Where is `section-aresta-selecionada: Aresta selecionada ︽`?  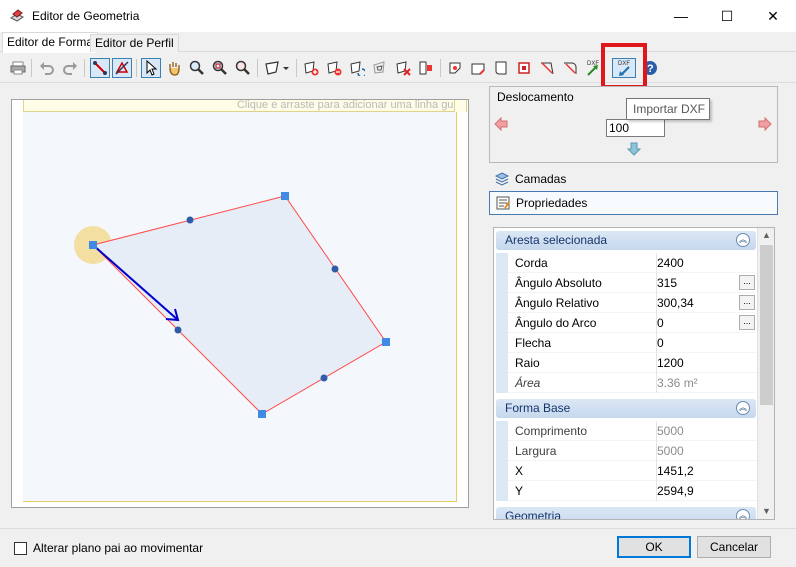 section-aresta-selecionada: Aresta selecionada ︽ is located at coordinates (626, 240).